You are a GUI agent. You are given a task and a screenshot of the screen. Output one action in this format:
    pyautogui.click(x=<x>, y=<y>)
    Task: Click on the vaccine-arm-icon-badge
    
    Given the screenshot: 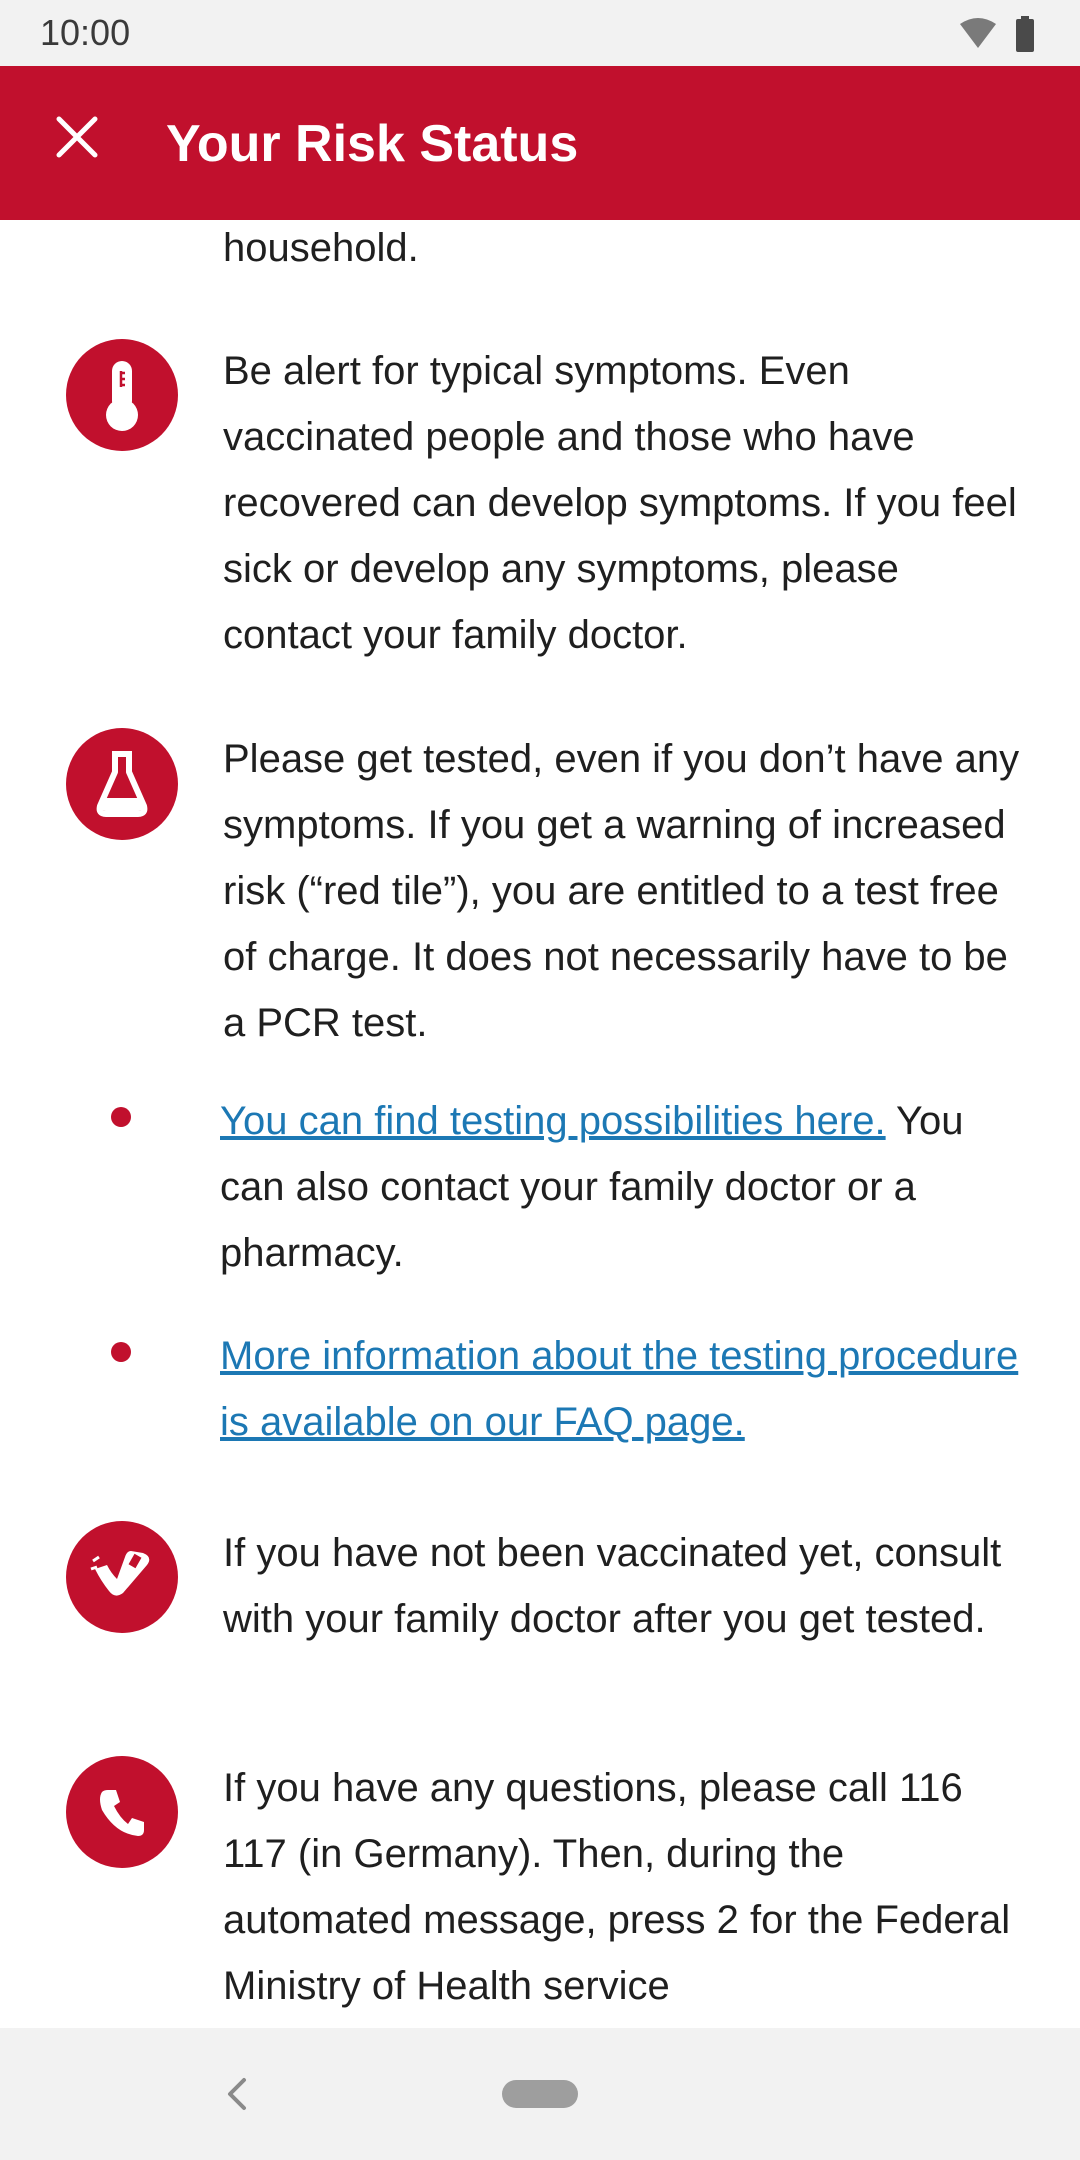 What is the action you would take?
    pyautogui.click(x=122, y=1577)
    